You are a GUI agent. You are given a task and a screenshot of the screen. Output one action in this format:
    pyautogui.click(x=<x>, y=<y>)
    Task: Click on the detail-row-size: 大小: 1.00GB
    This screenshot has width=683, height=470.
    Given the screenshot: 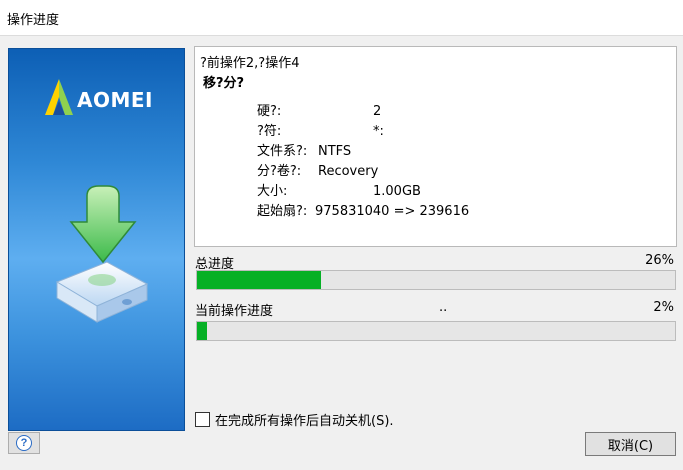 What is the action you would take?
    pyautogui.click(x=339, y=191)
    